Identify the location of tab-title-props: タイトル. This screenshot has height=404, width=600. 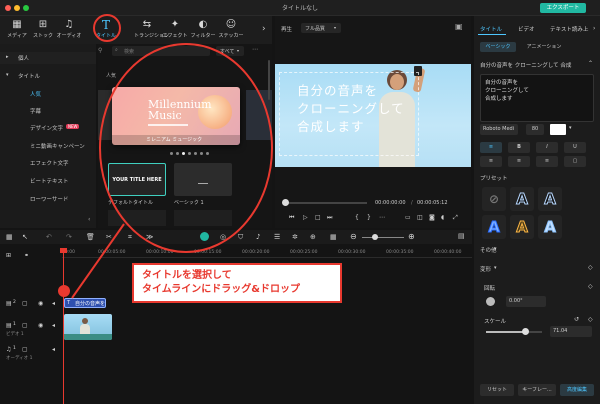
(491, 29).